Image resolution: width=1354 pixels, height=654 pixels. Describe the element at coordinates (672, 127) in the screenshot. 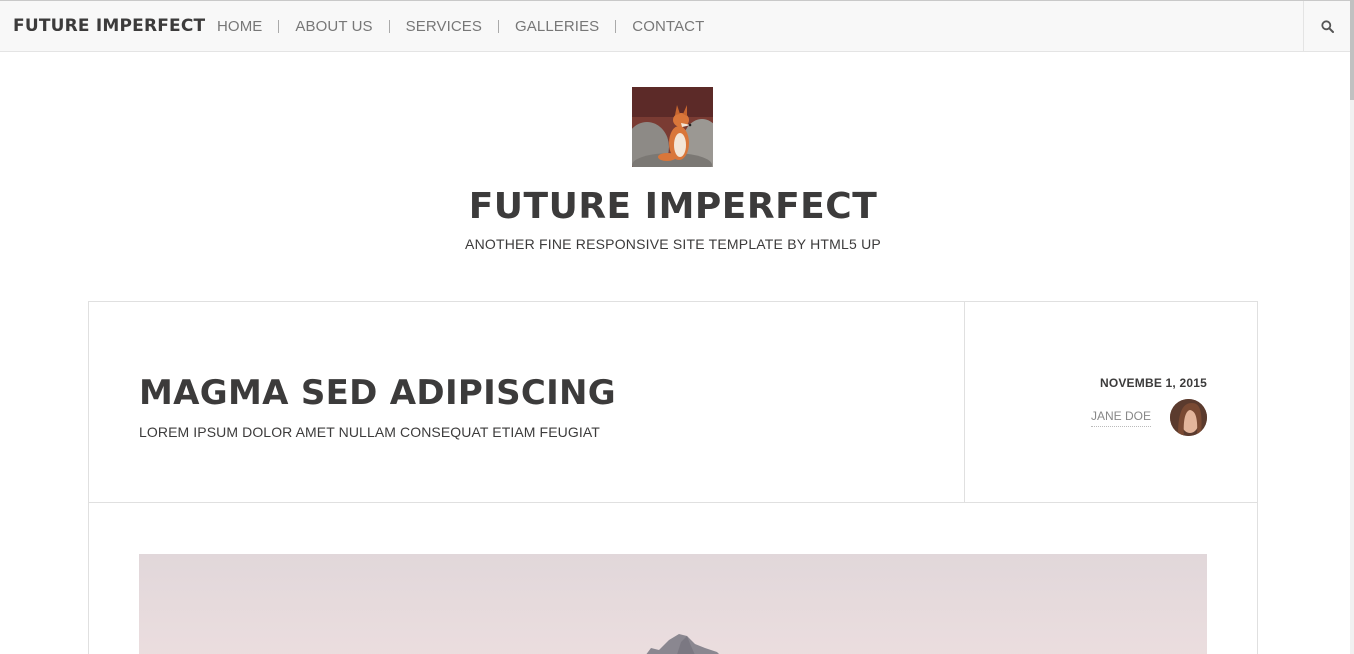

I see `site-logo-image` at that location.